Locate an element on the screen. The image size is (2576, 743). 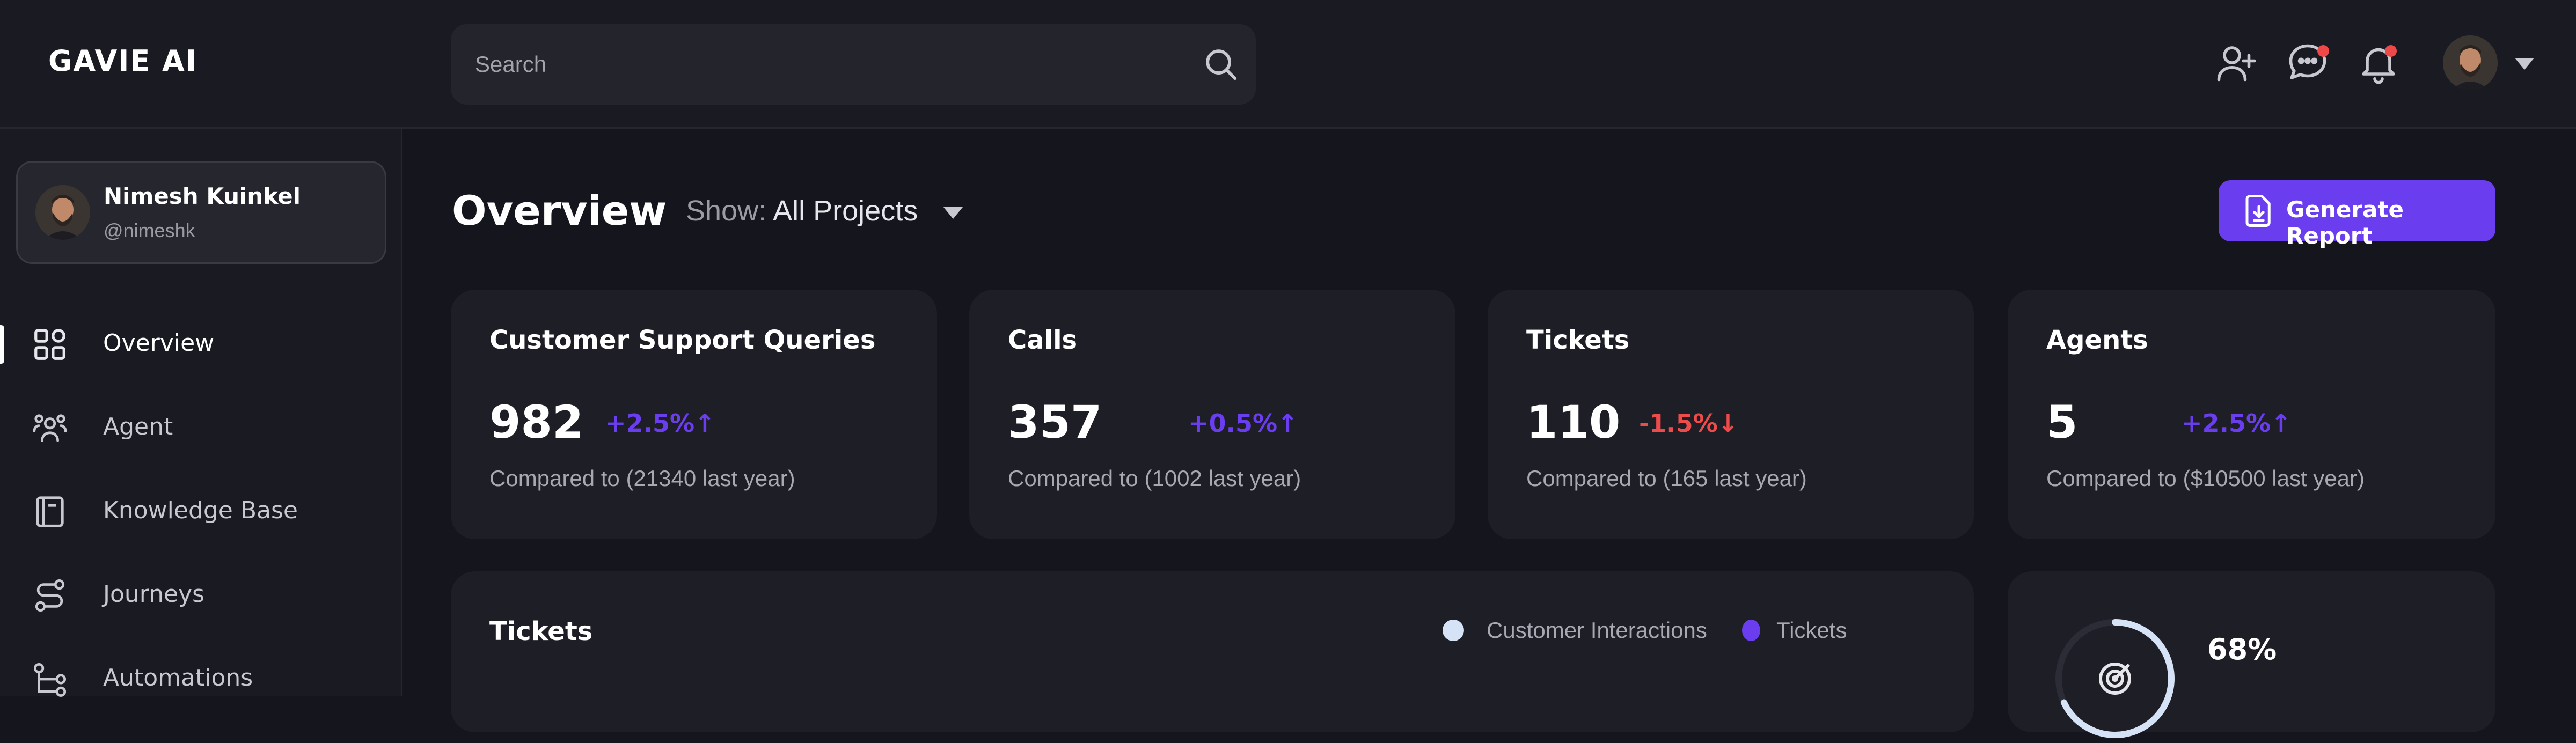
sidebar-item-label: Agent is located at coordinates (138, 426).